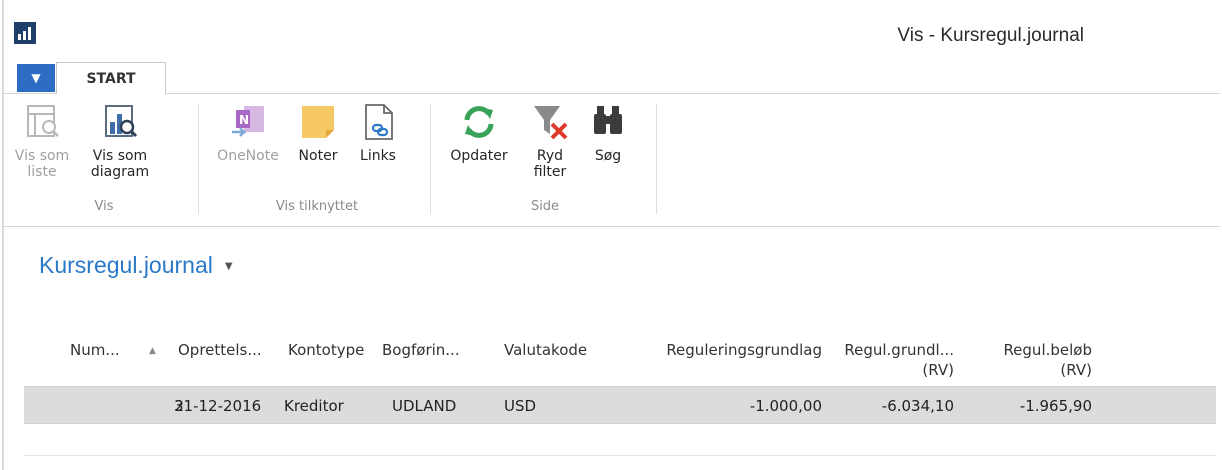  I want to click on window-title: Vis - Kursregul.journal, so click(990, 35).